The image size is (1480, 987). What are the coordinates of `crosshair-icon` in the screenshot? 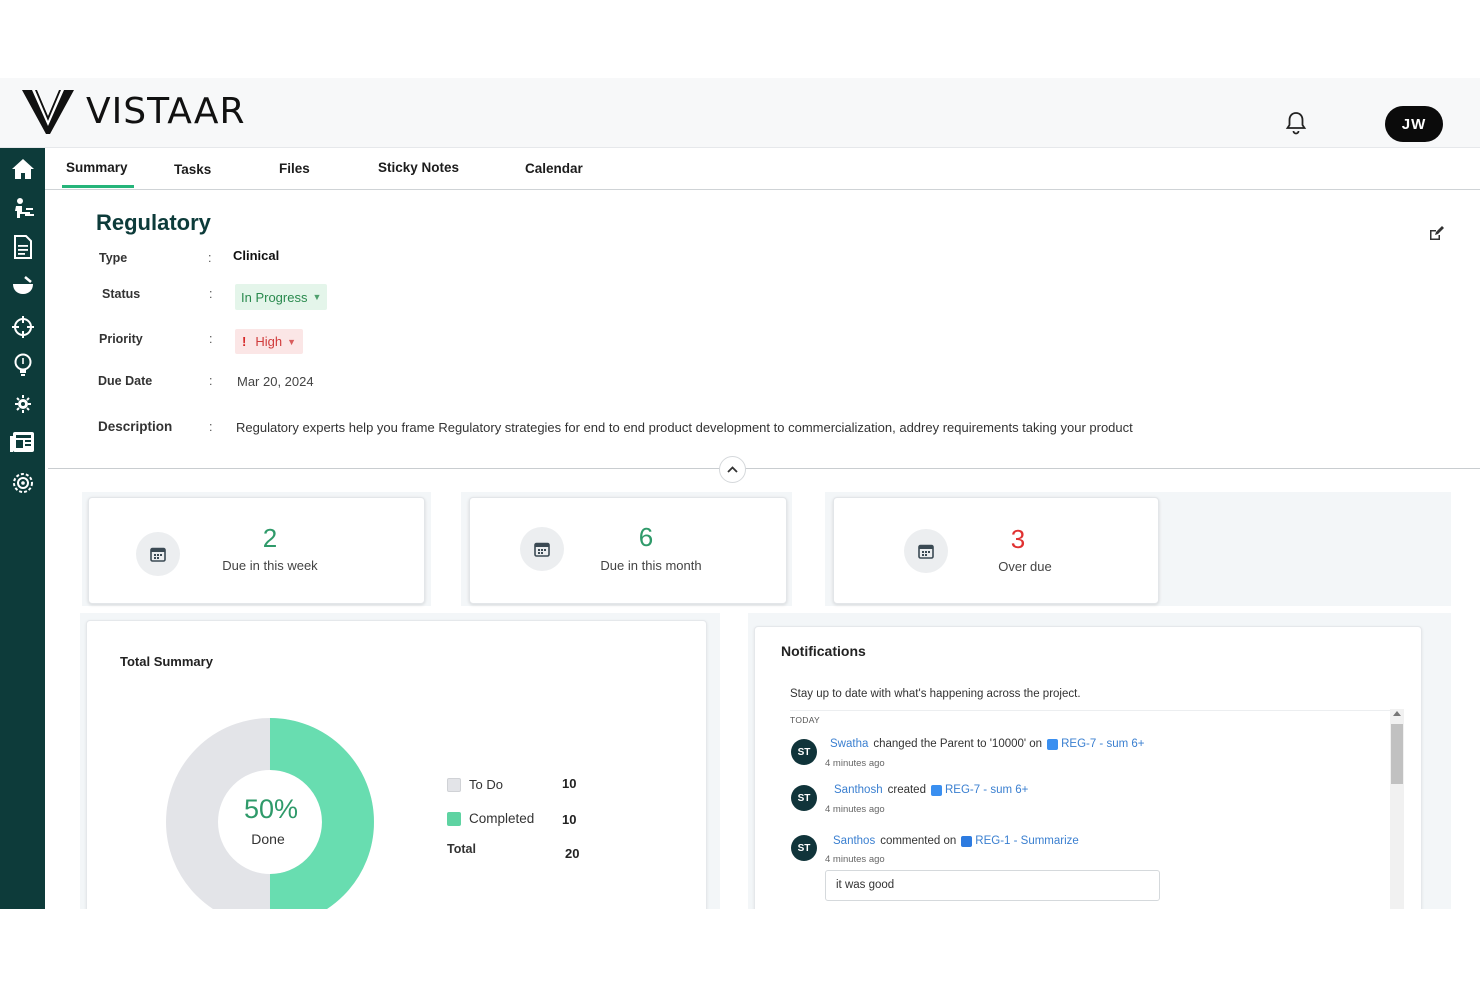 It's located at (23, 327).